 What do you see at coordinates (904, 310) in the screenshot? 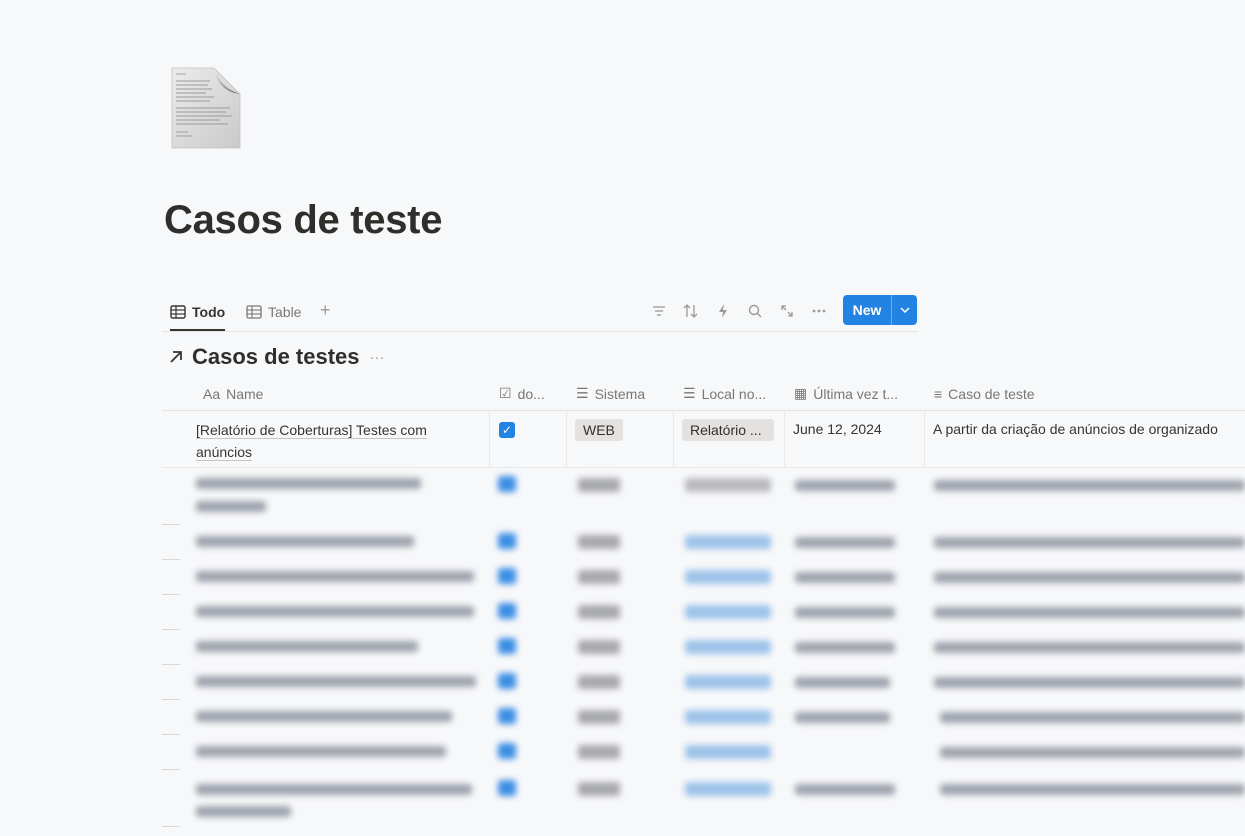
I see `chevron-down-icon` at bounding box center [904, 310].